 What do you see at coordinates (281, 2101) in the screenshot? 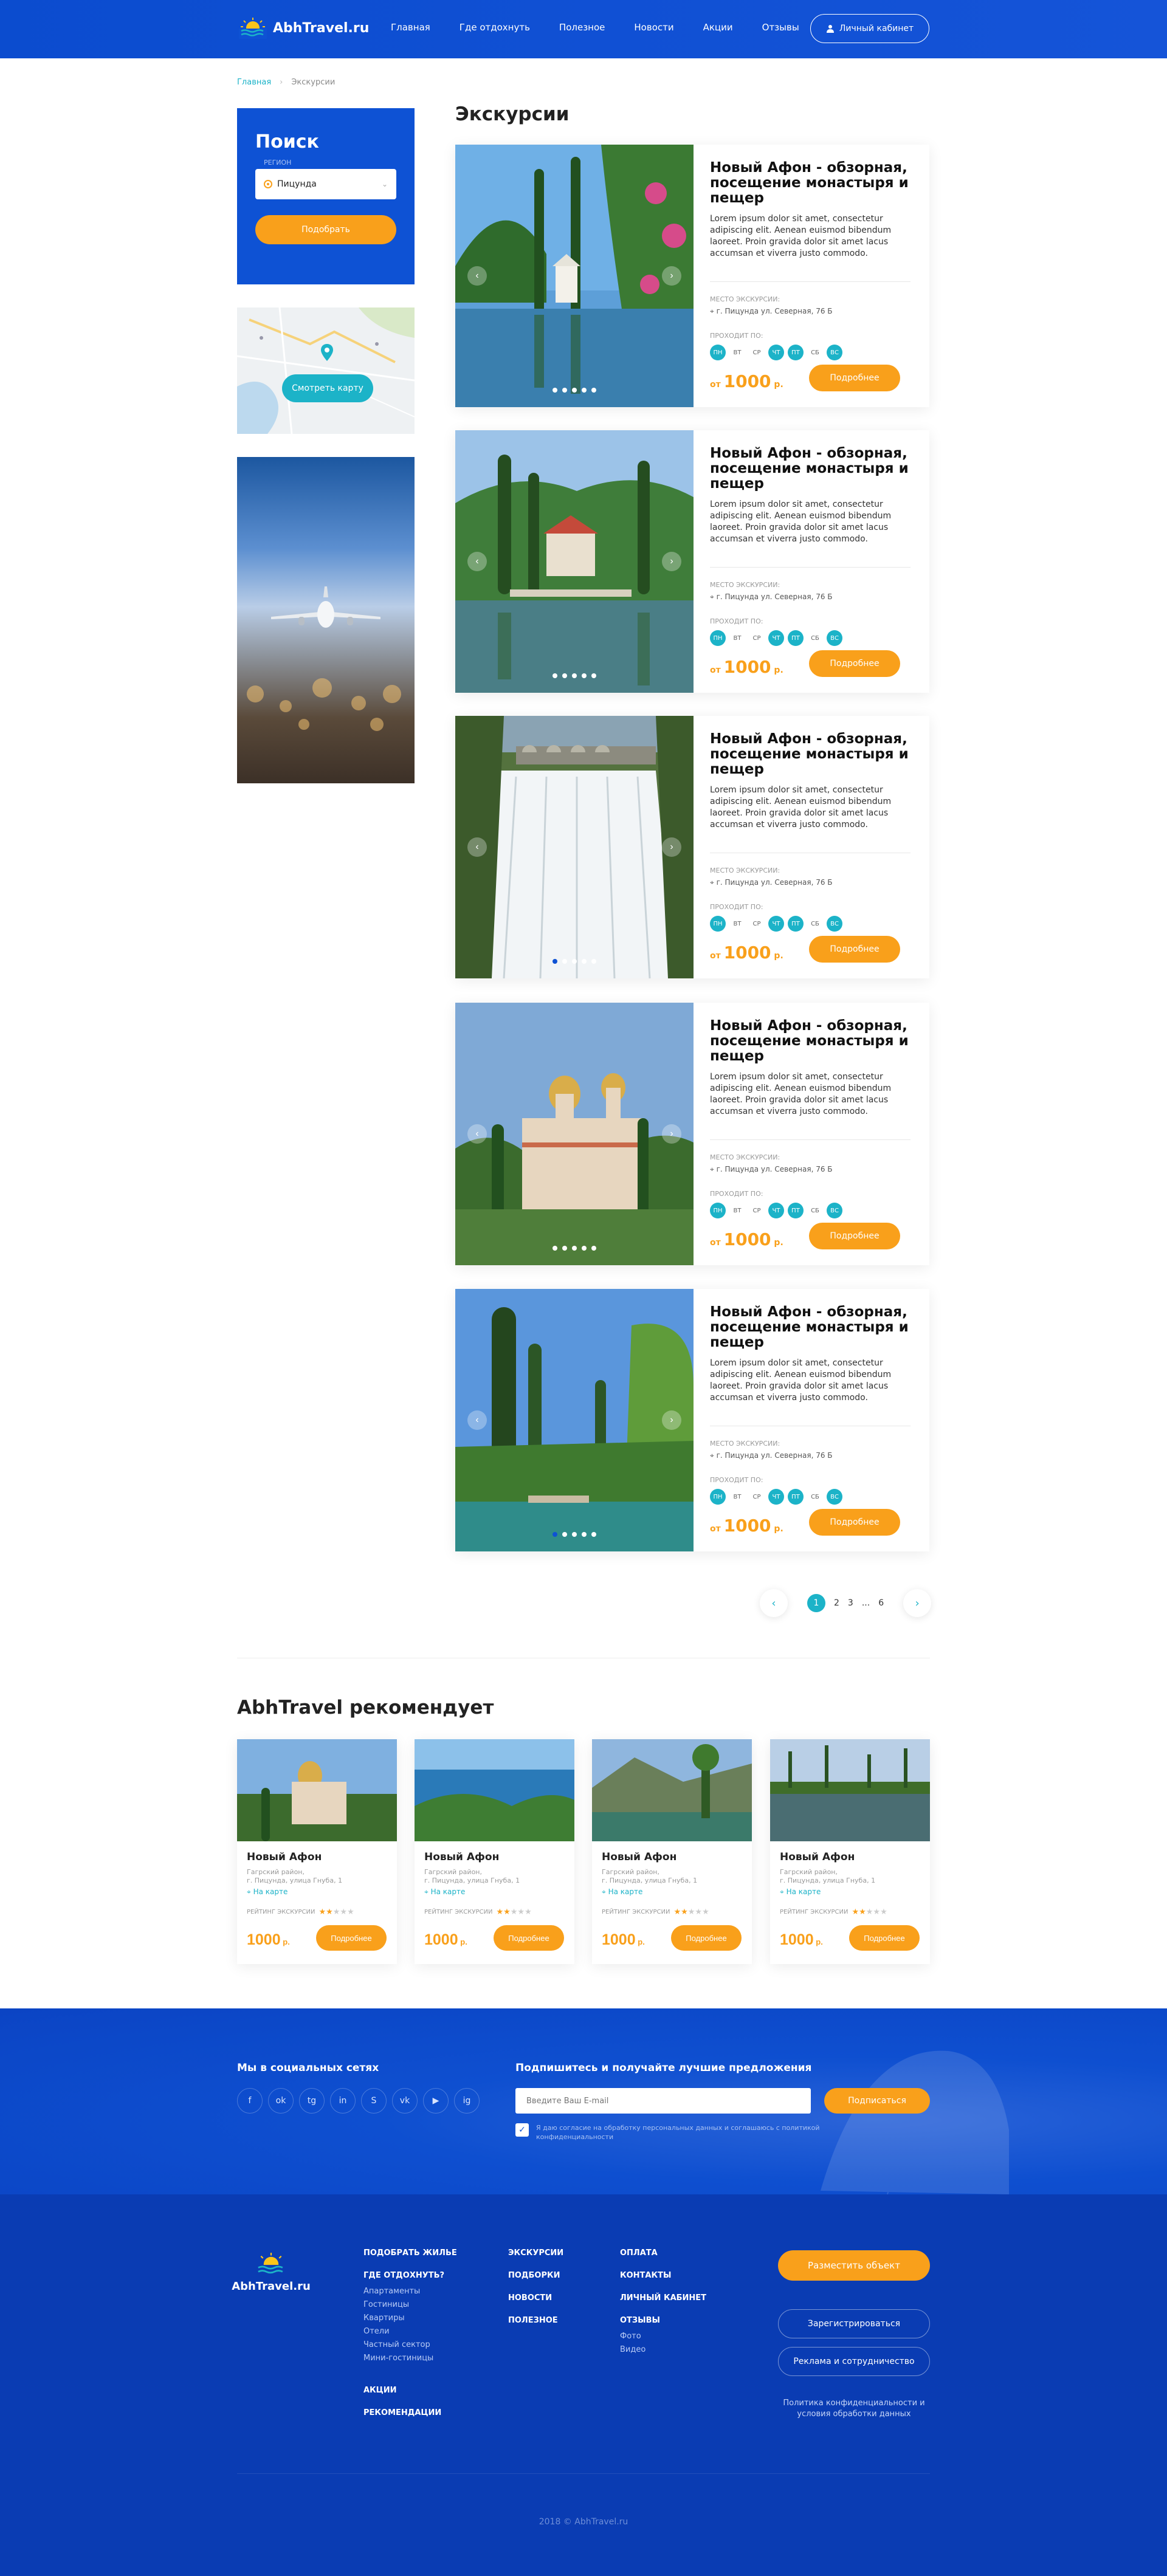
I see `odnoklassniki-icon: ok` at bounding box center [281, 2101].